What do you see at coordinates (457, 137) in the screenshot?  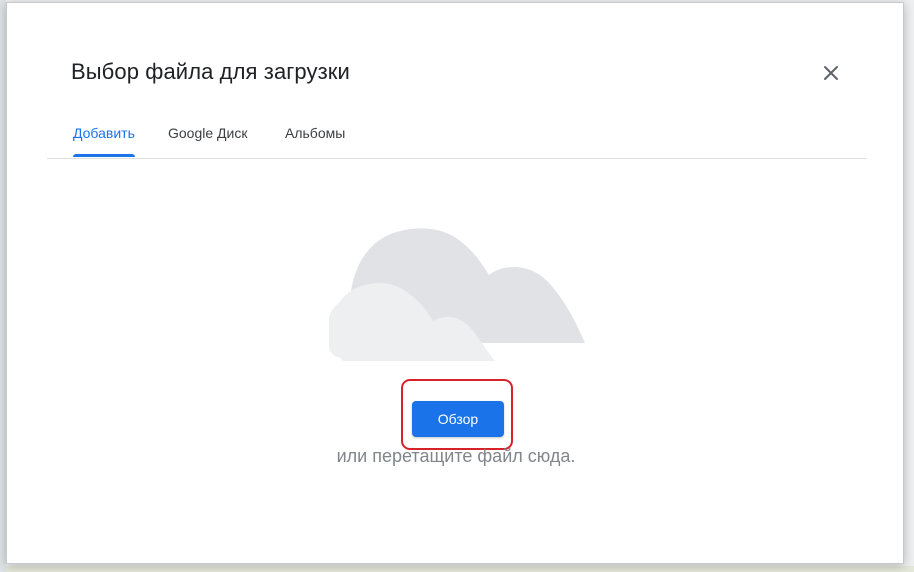 I see `tab-bar: Добавить Google Диск Альбомы` at bounding box center [457, 137].